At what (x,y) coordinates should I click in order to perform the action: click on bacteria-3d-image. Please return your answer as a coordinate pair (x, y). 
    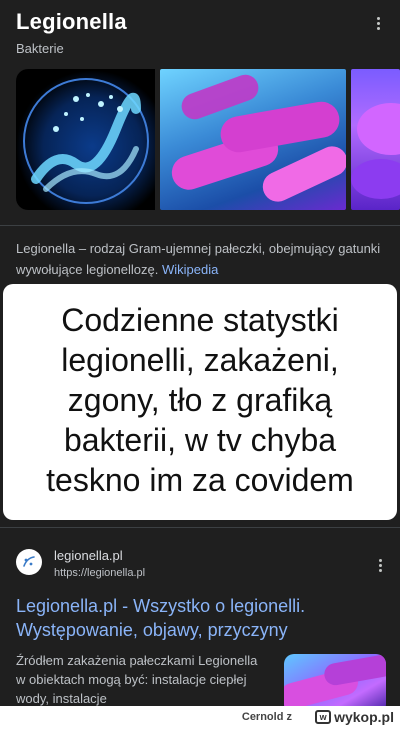
    Looking at the image, I should click on (253, 139).